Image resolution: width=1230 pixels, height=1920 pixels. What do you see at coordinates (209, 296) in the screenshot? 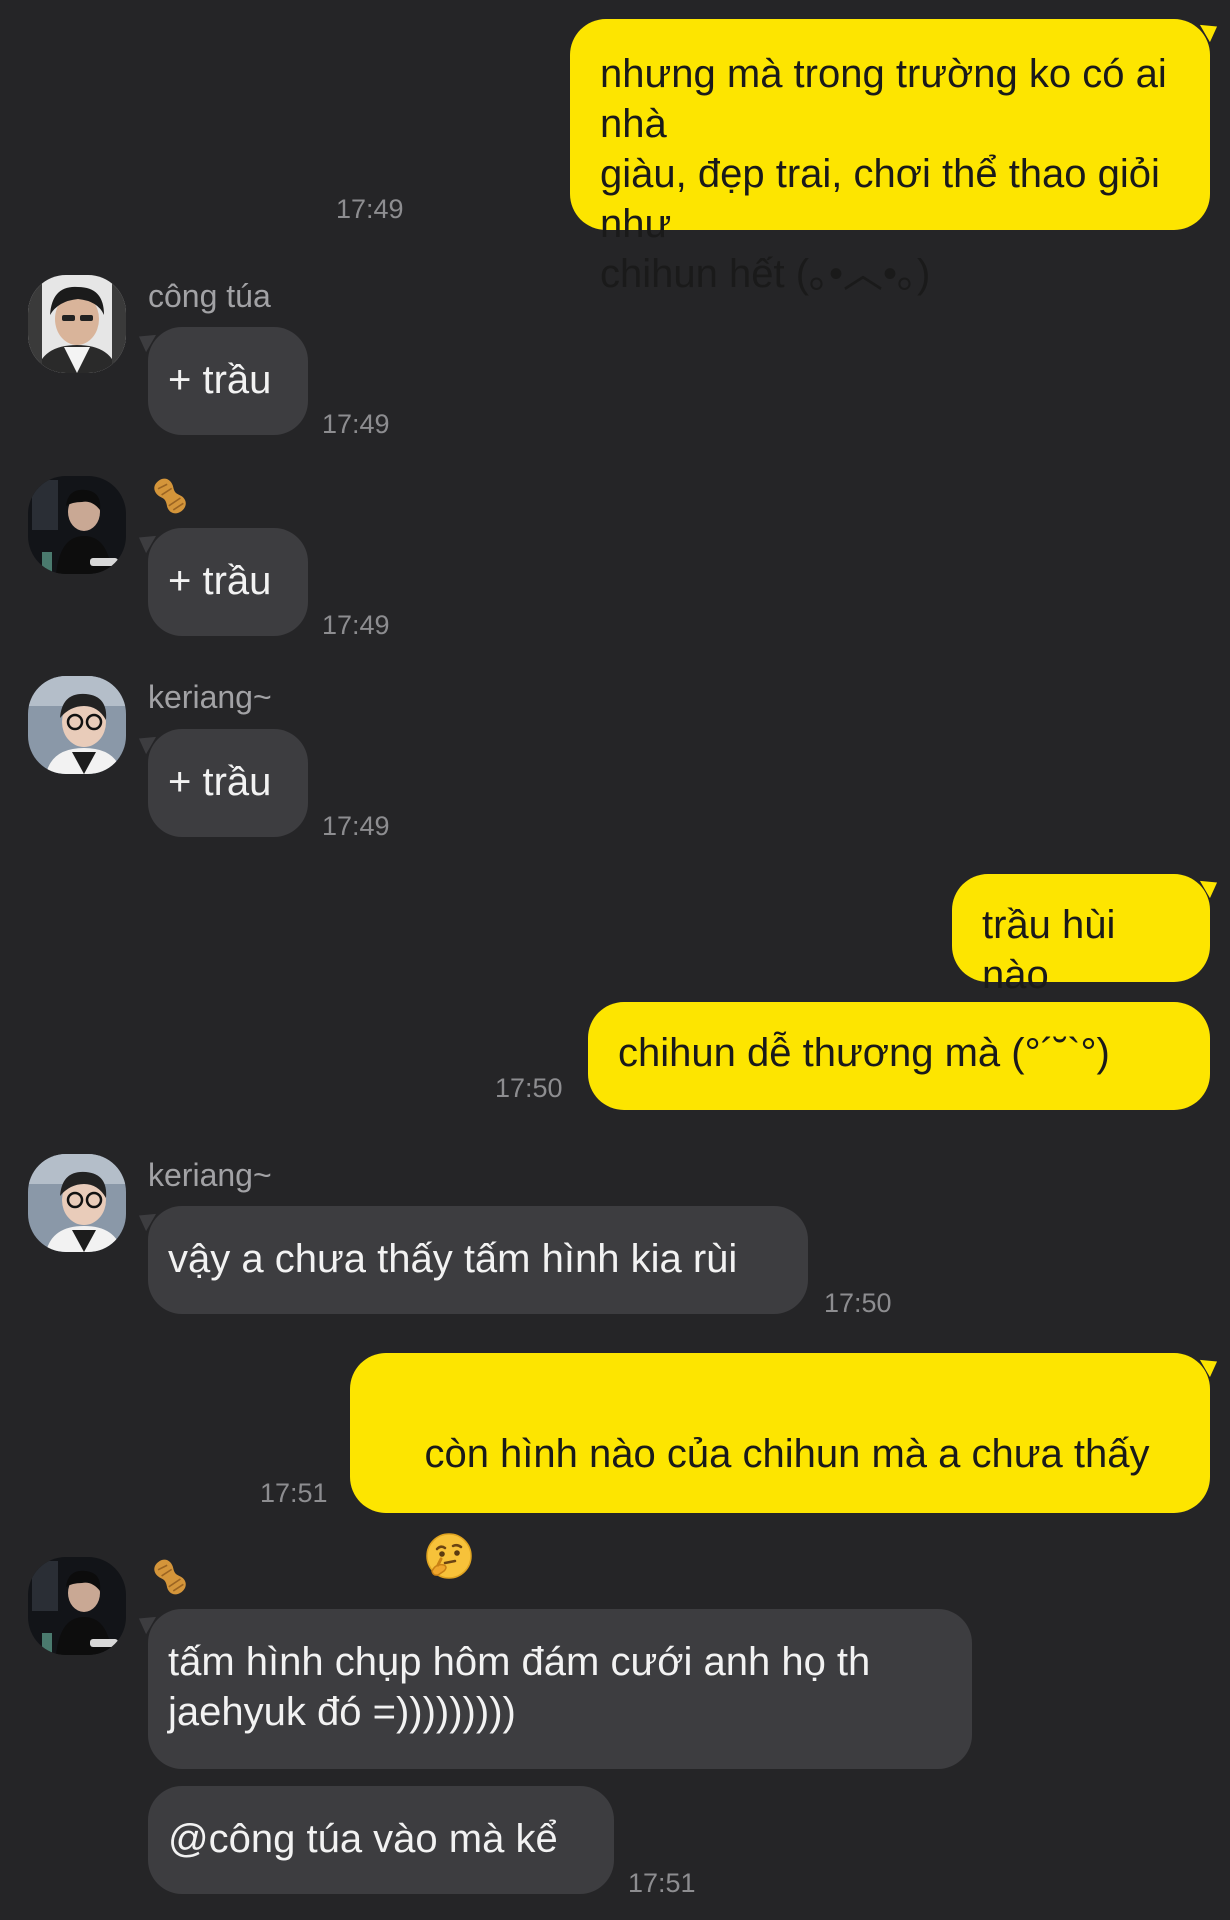
I see `sender-name: công túa` at bounding box center [209, 296].